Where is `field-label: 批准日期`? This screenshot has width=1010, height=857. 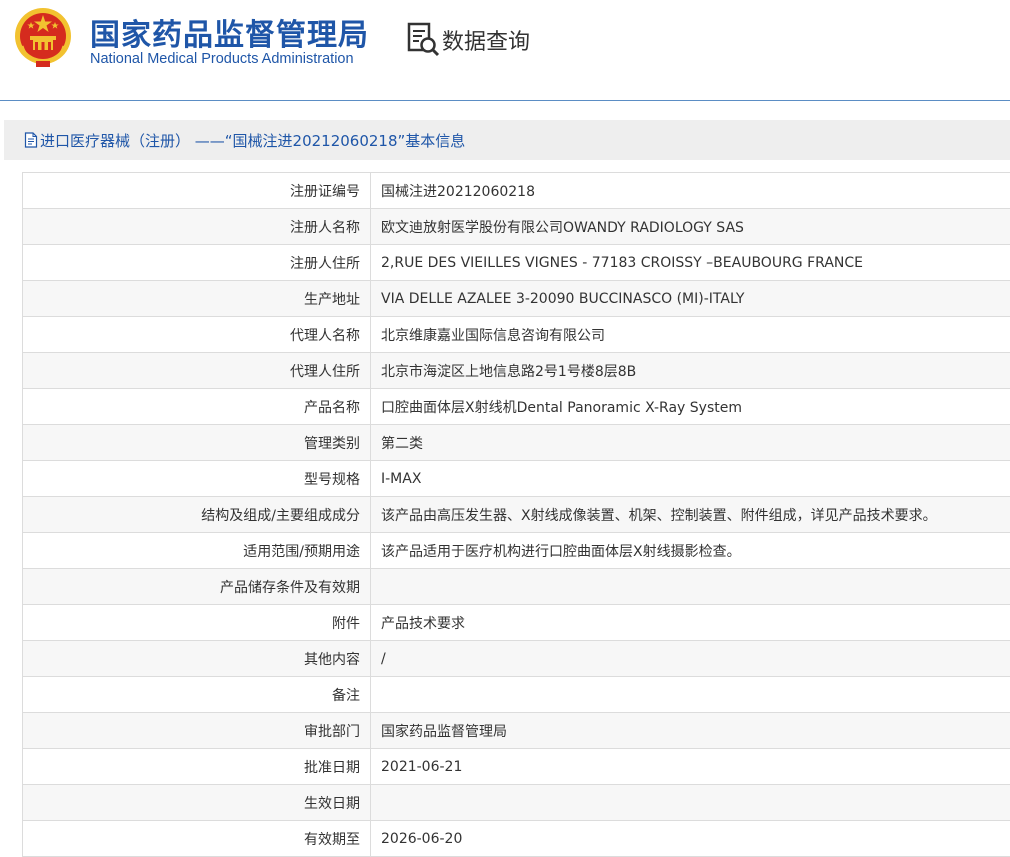 field-label: 批准日期 is located at coordinates (196, 766).